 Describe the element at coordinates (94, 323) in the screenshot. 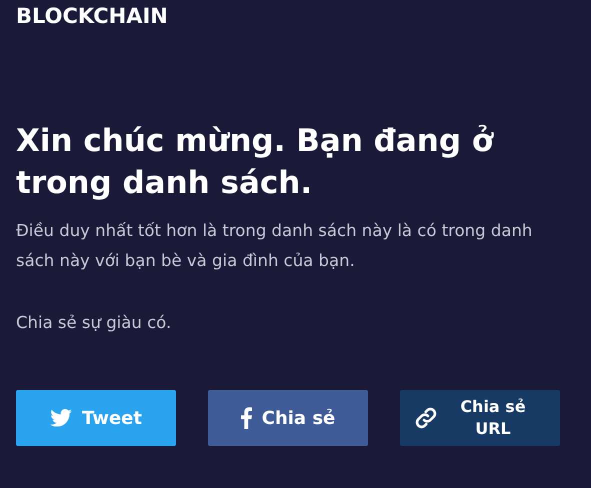

I see `share-prompt: Chia sẻ sự giàu có.` at that location.